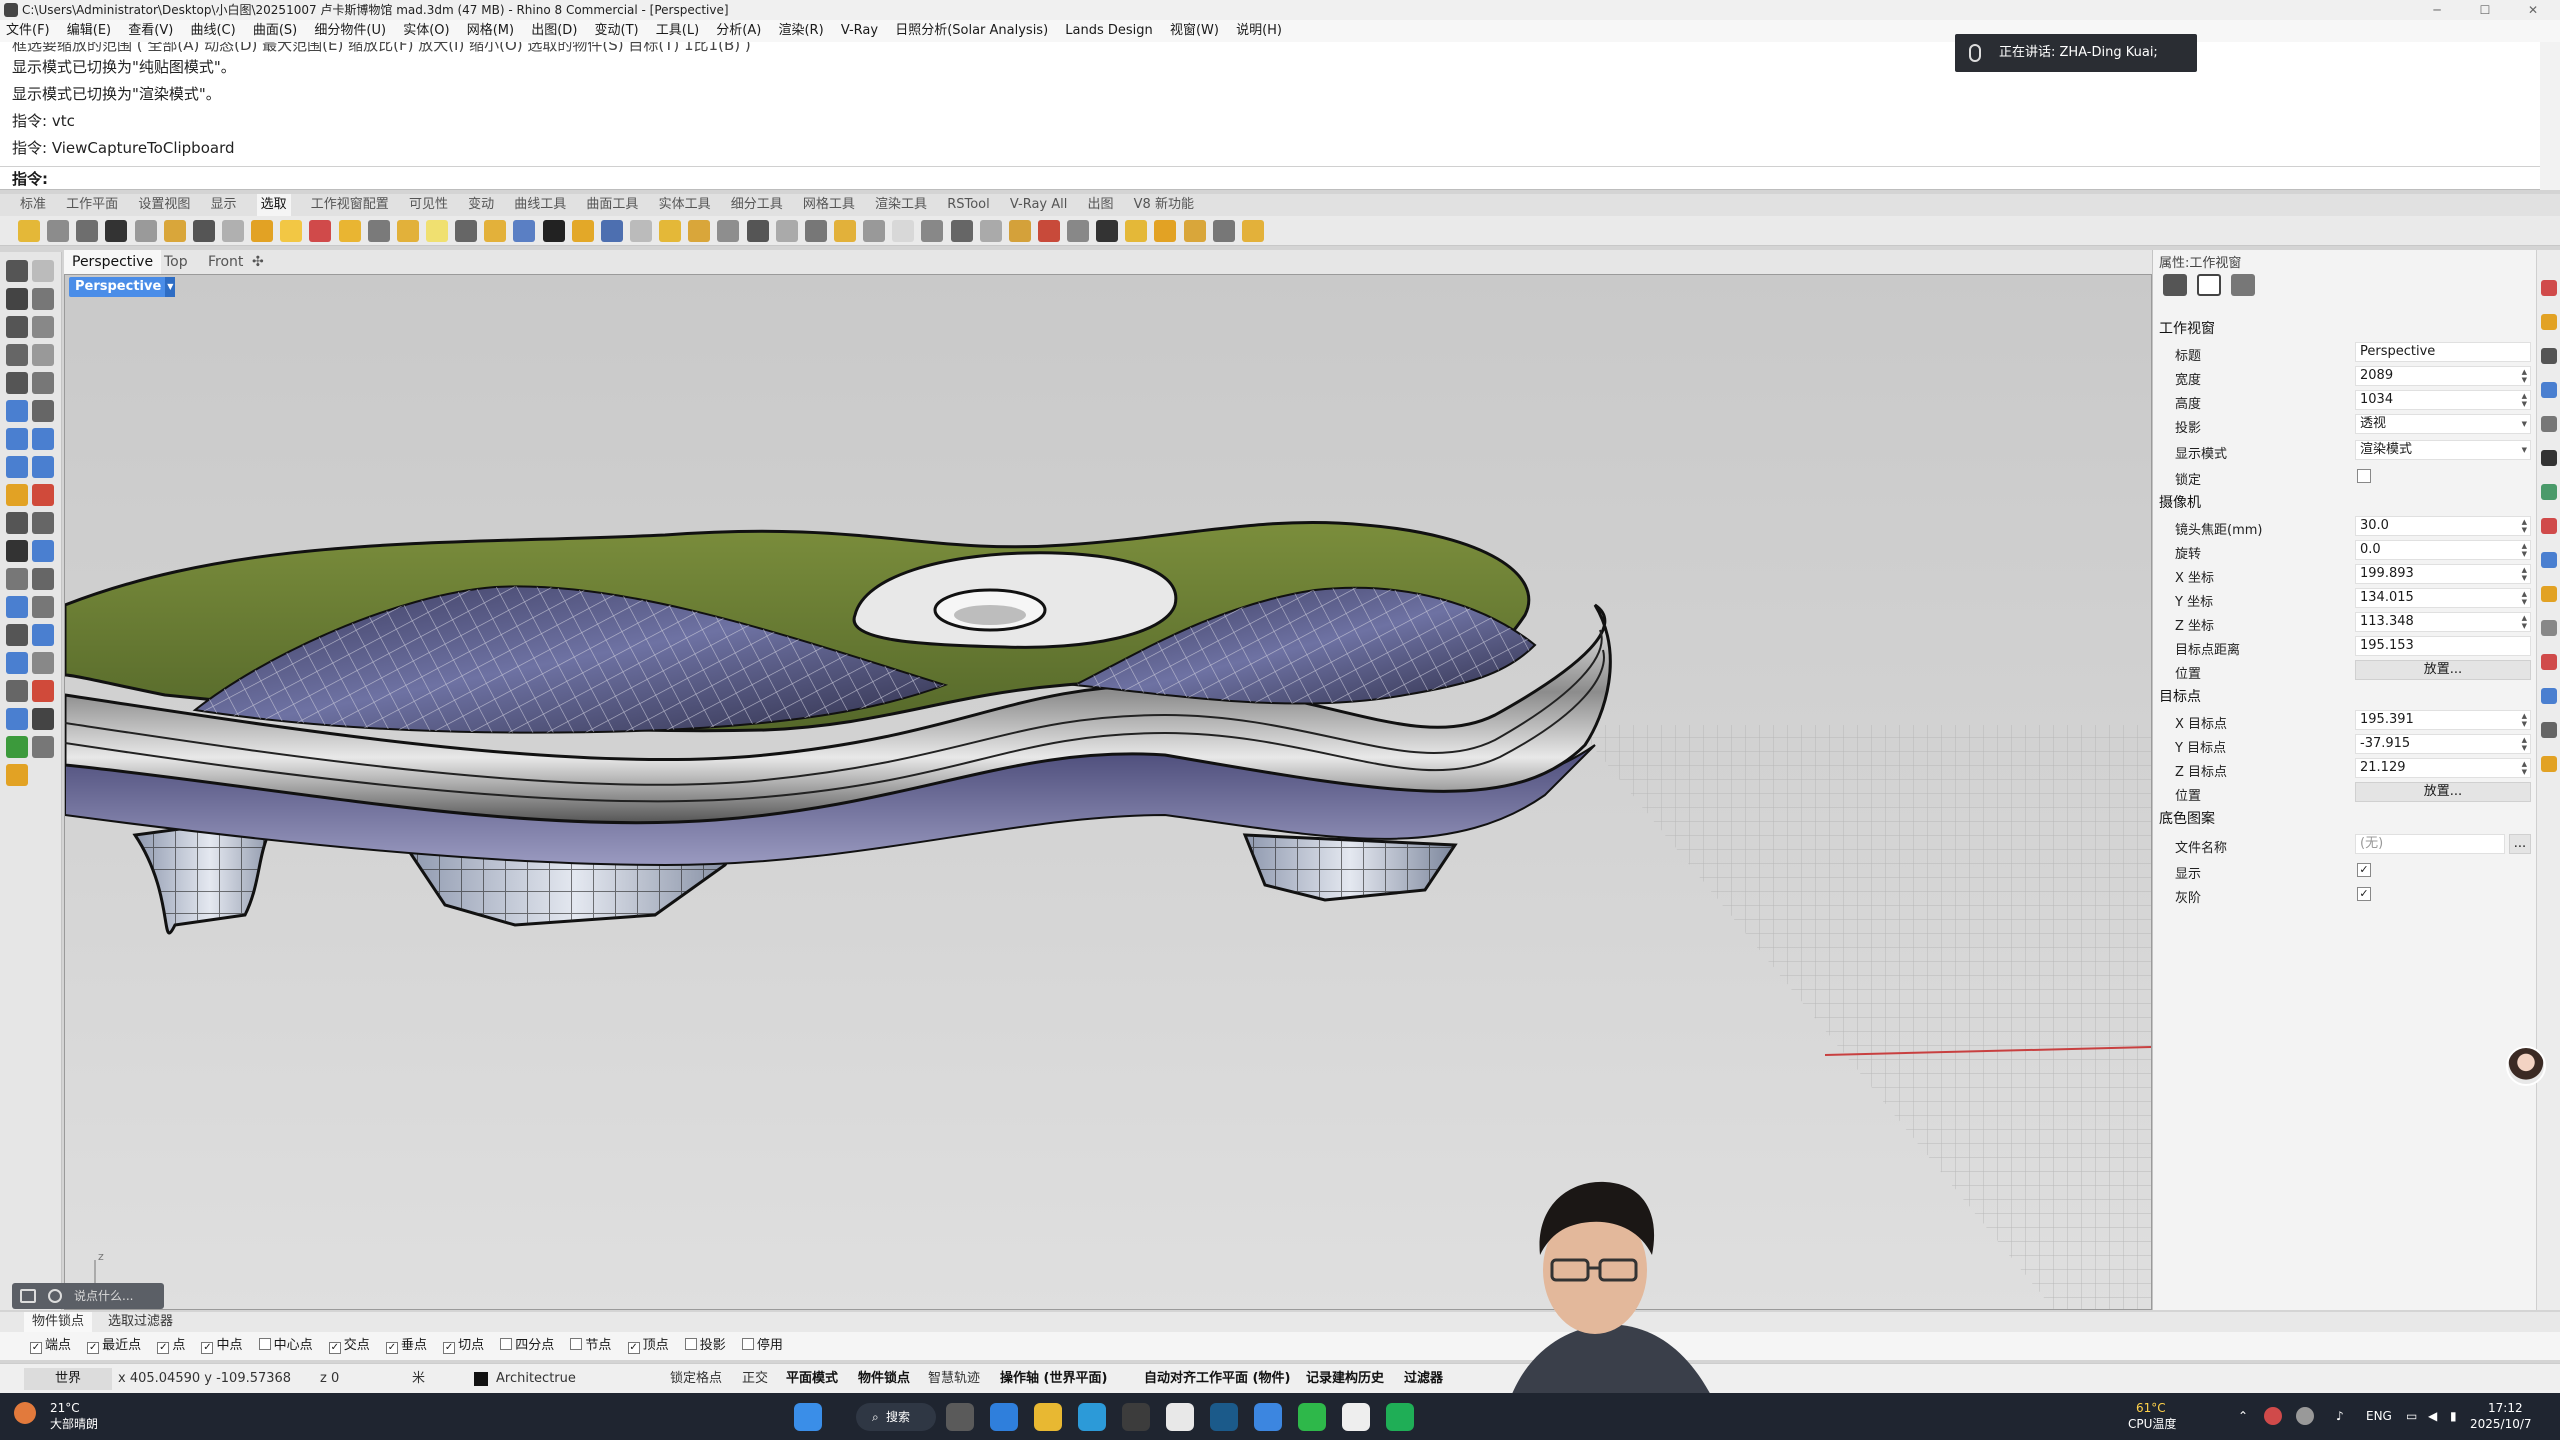 Image resolution: width=2560 pixels, height=1440 pixels. What do you see at coordinates (2549, 424) in the screenshot?
I see `named-views-panel-icon` at bounding box center [2549, 424].